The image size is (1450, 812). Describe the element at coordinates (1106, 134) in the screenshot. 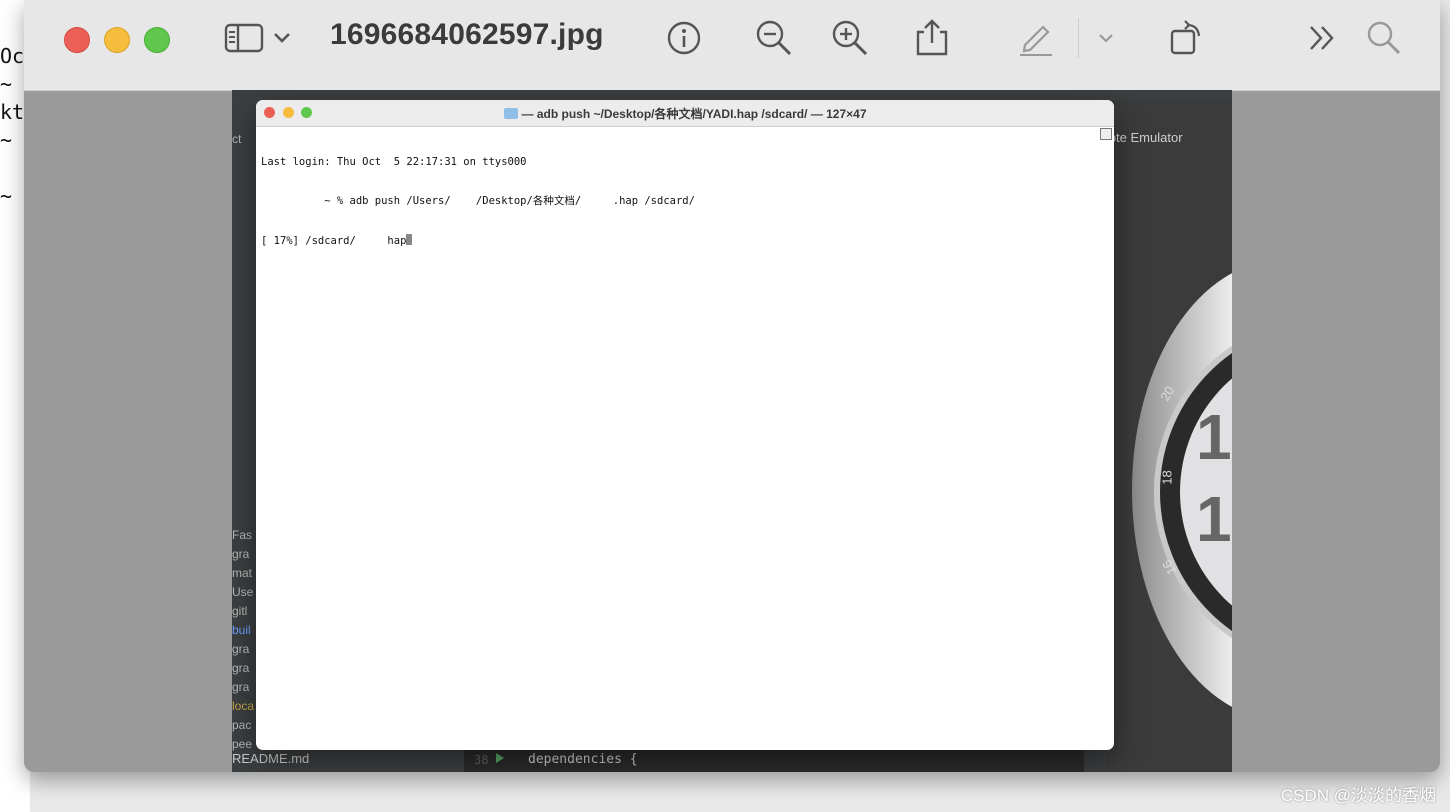

I see `scrollbar-button` at that location.